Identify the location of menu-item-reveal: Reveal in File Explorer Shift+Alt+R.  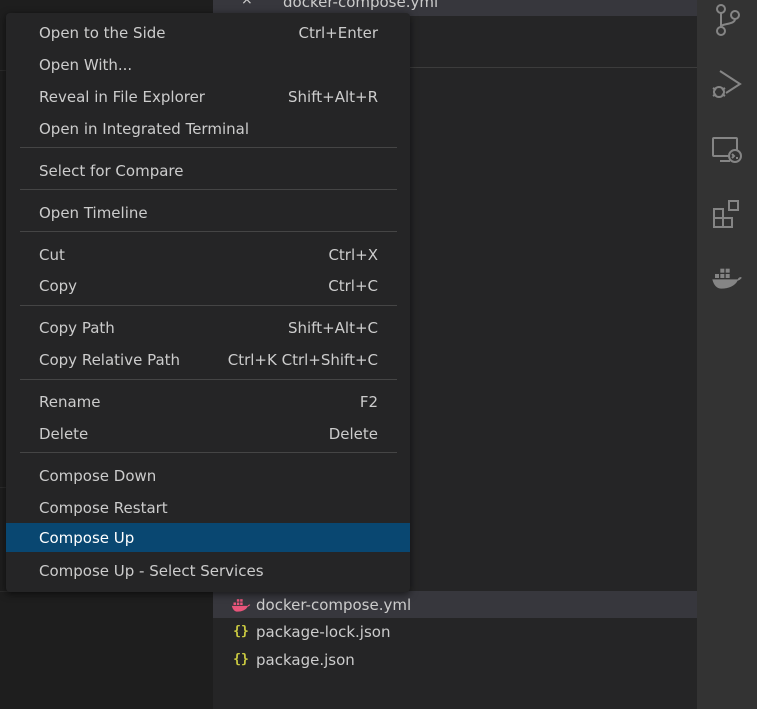
(208, 96).